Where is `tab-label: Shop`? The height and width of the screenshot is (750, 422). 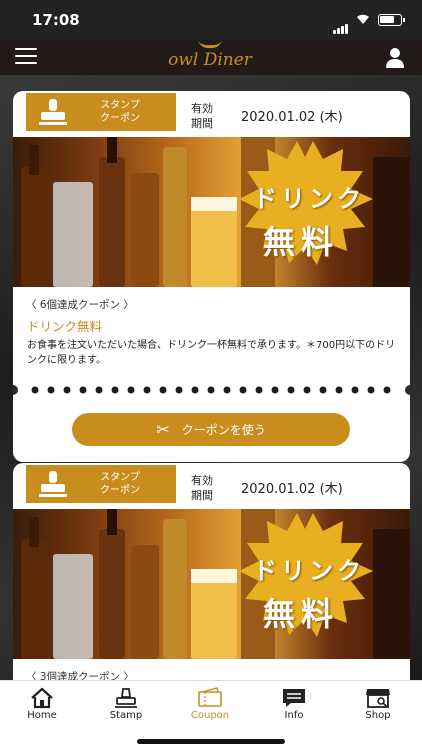 tab-label: Shop is located at coordinates (378, 715).